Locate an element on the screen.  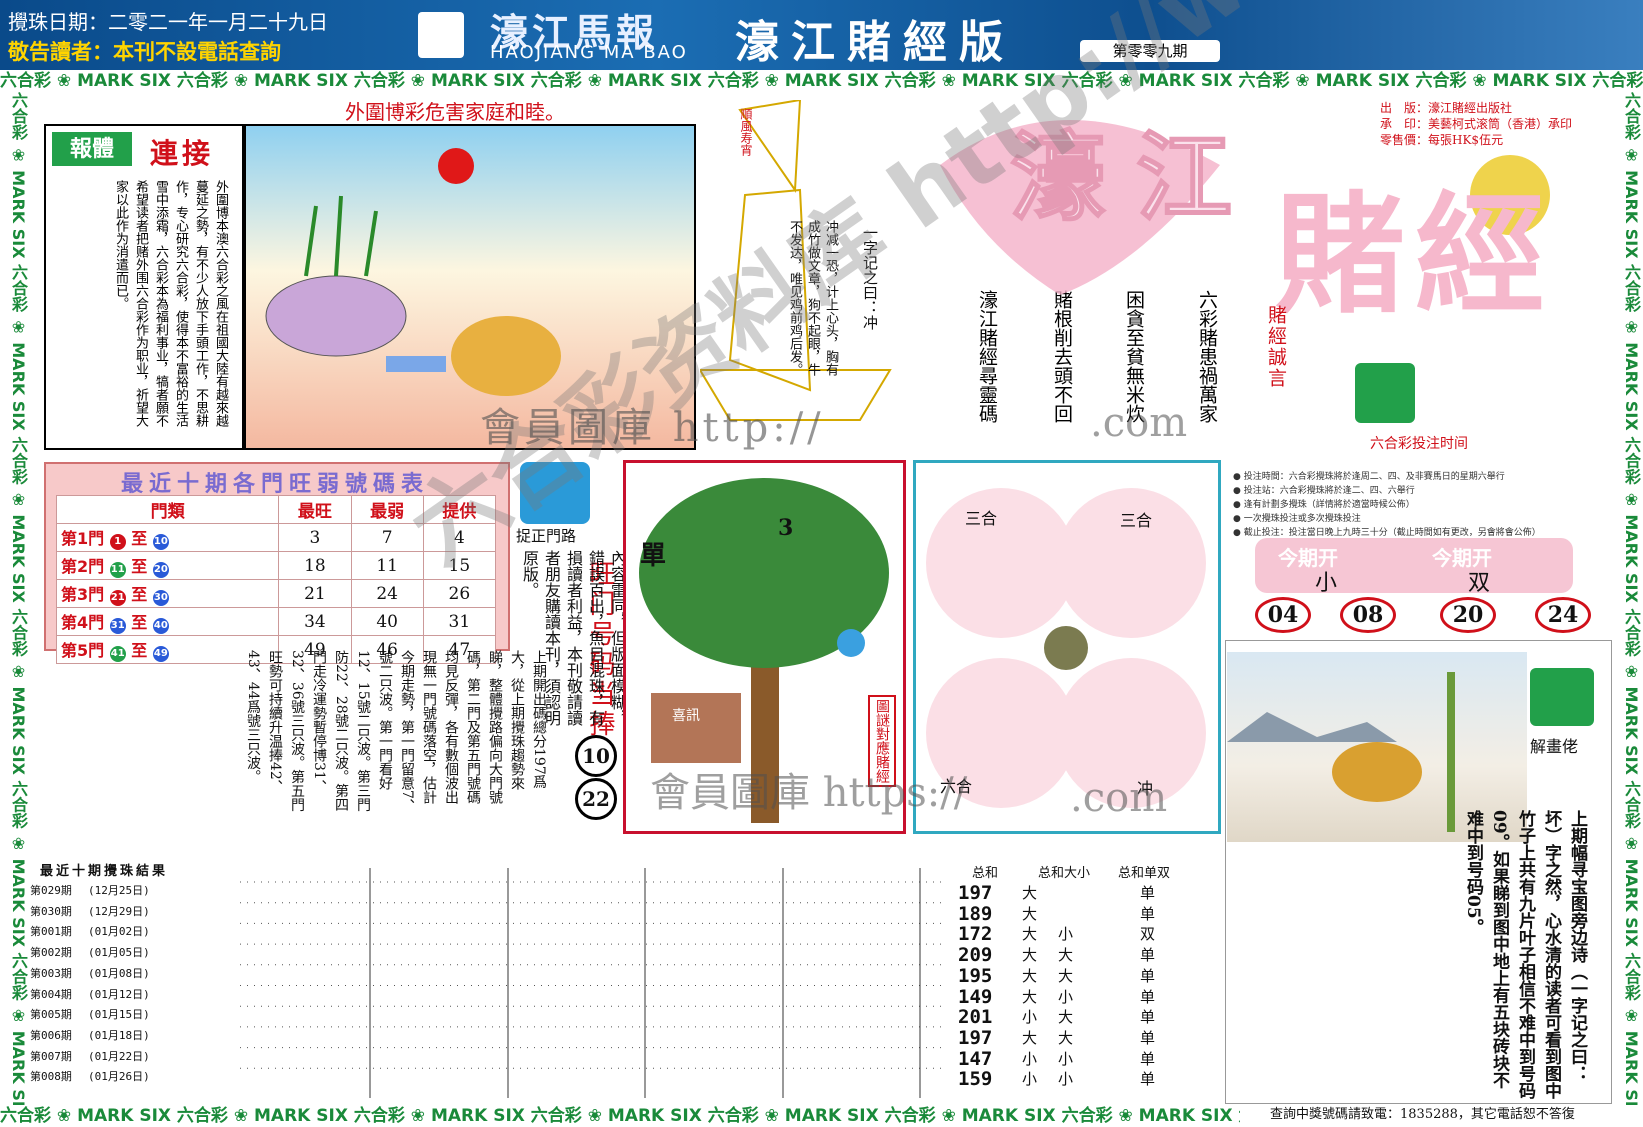
boat-flag-text: 順風寿宵 is located at coordinates (746, 132).